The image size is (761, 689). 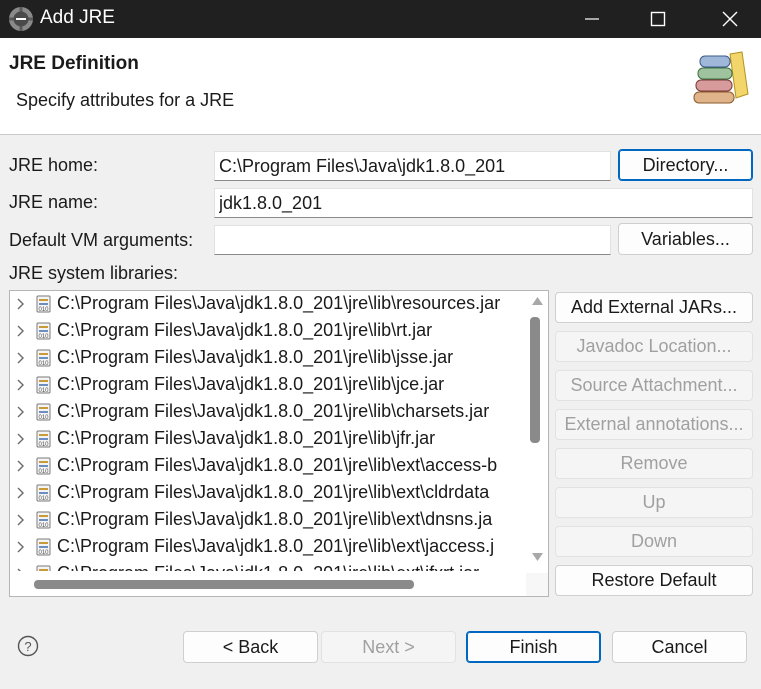 What do you see at coordinates (654, 580) in the screenshot?
I see `restore-default-button: Restore Default` at bounding box center [654, 580].